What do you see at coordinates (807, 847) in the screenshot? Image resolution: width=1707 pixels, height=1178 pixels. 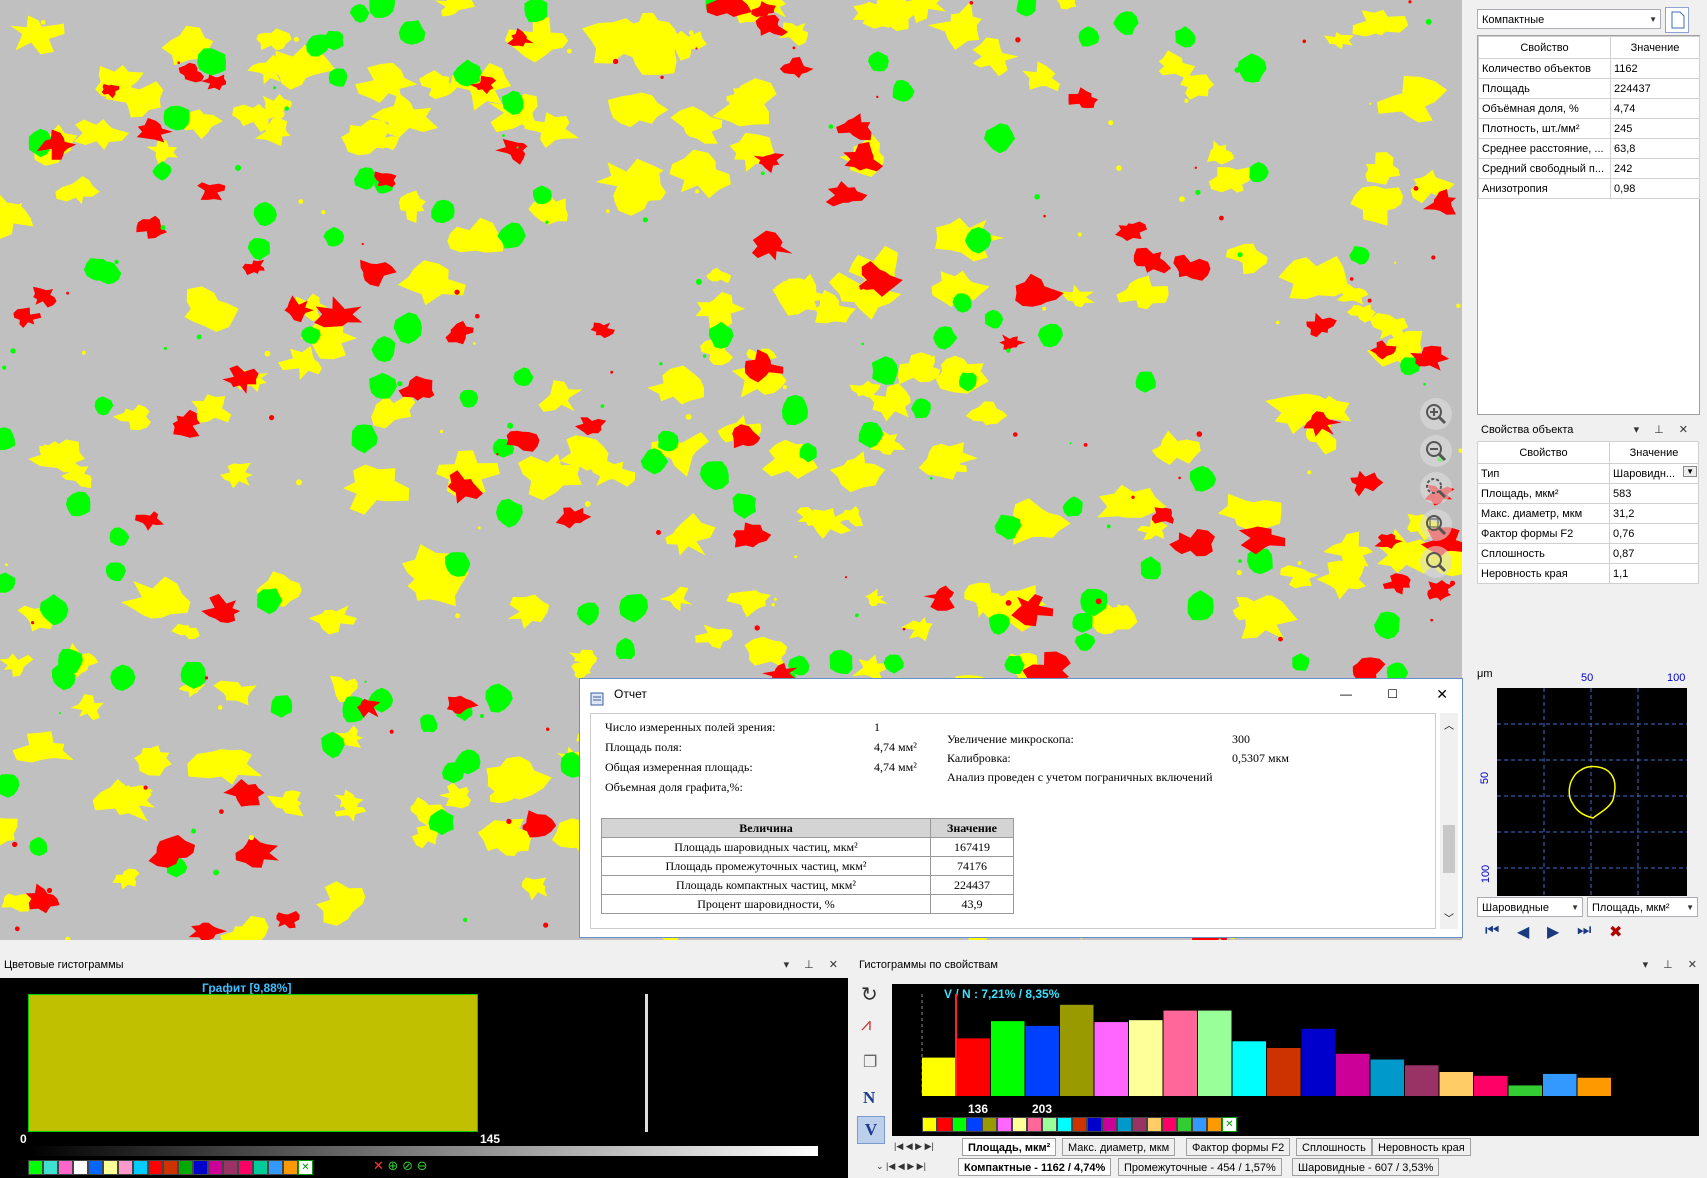 I see `report-row: Площадь шаровидных частиц, мкм² 167419` at bounding box center [807, 847].